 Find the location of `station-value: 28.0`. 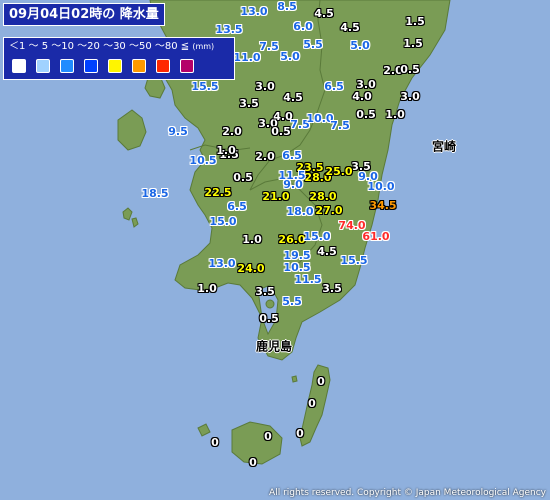

station-value: 28.0 is located at coordinates (323, 196).